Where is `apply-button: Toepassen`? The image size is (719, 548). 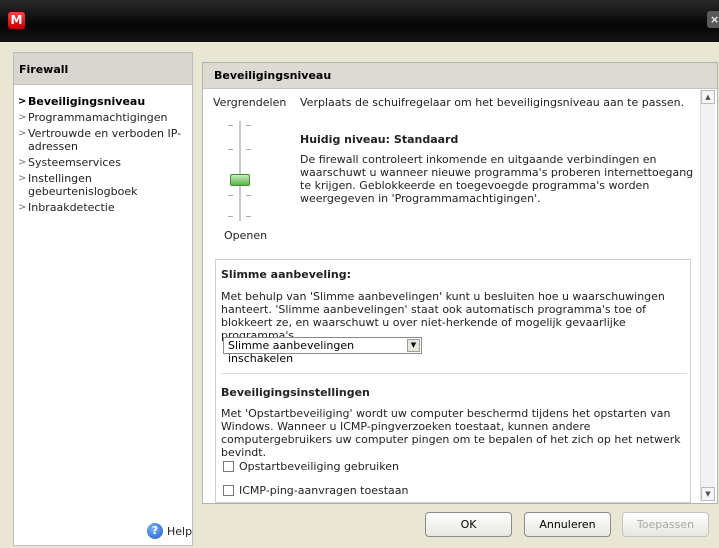 apply-button: Toepassen is located at coordinates (665, 524).